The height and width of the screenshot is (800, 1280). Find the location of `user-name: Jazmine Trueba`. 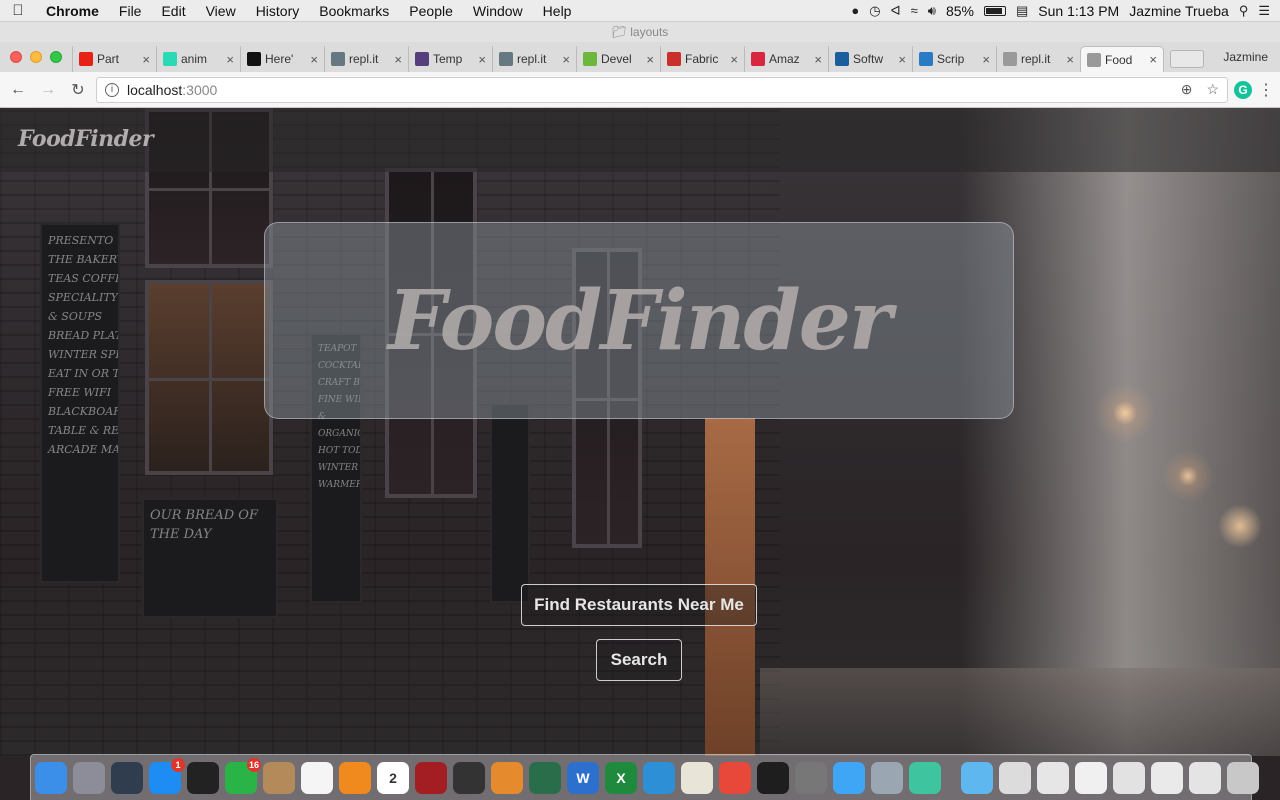

user-name: Jazmine Trueba is located at coordinates (1179, 11).